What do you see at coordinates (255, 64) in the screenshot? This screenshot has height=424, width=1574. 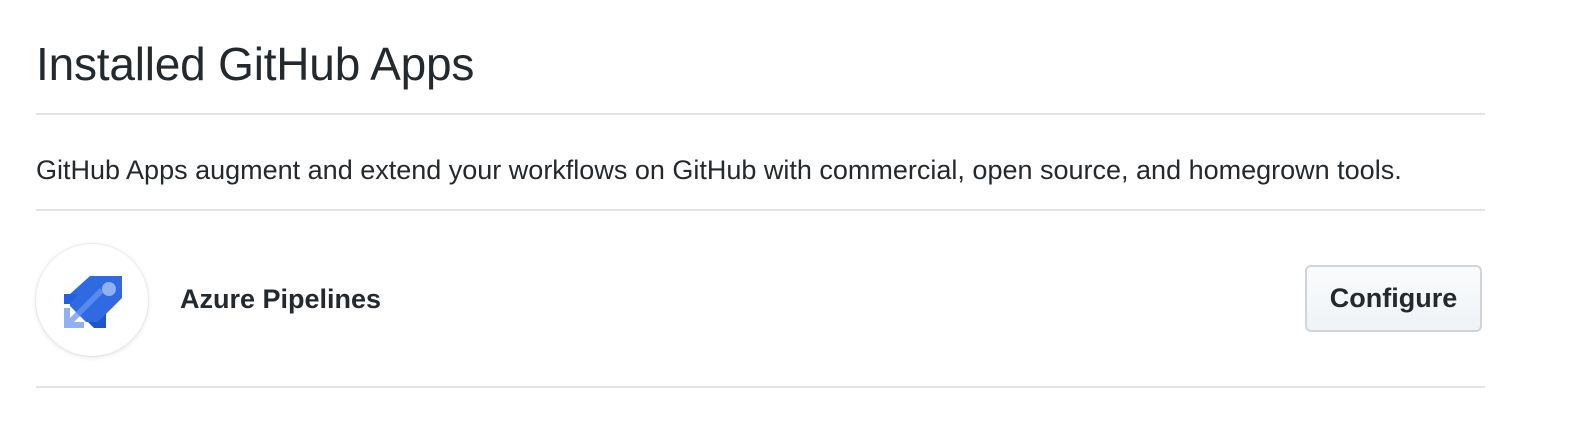 I see `page-title: Installed GitHub Apps` at bounding box center [255, 64].